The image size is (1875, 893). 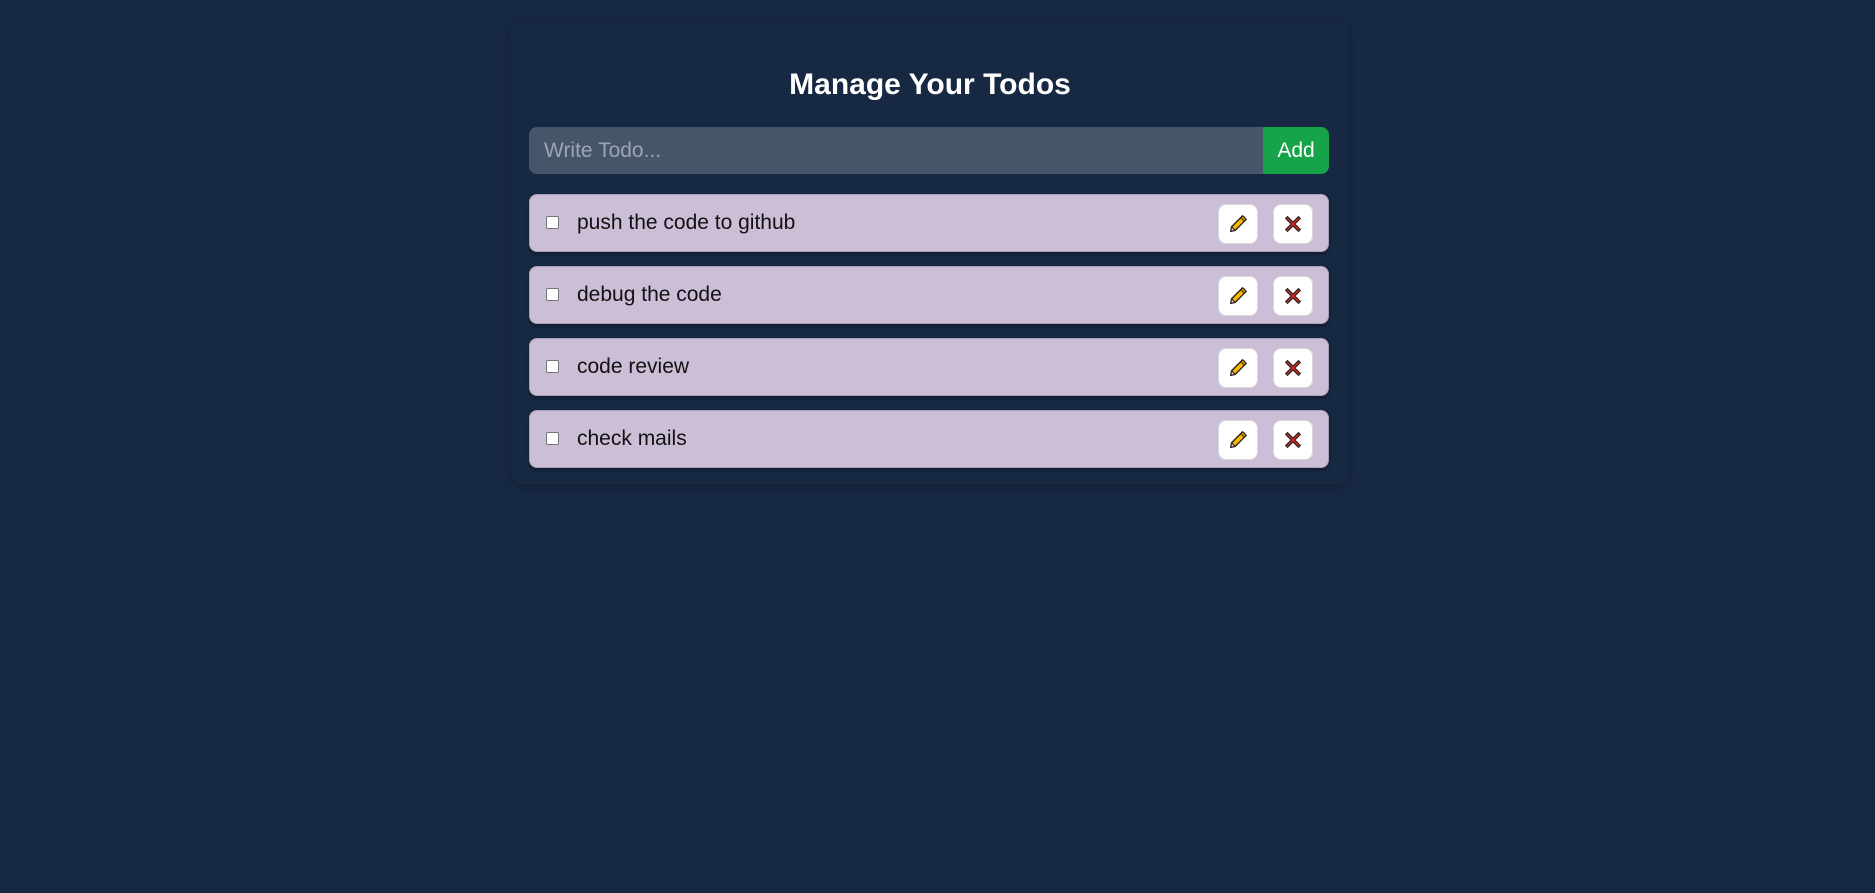 What do you see at coordinates (929, 223) in the screenshot?
I see `todo-item: push the code to github` at bounding box center [929, 223].